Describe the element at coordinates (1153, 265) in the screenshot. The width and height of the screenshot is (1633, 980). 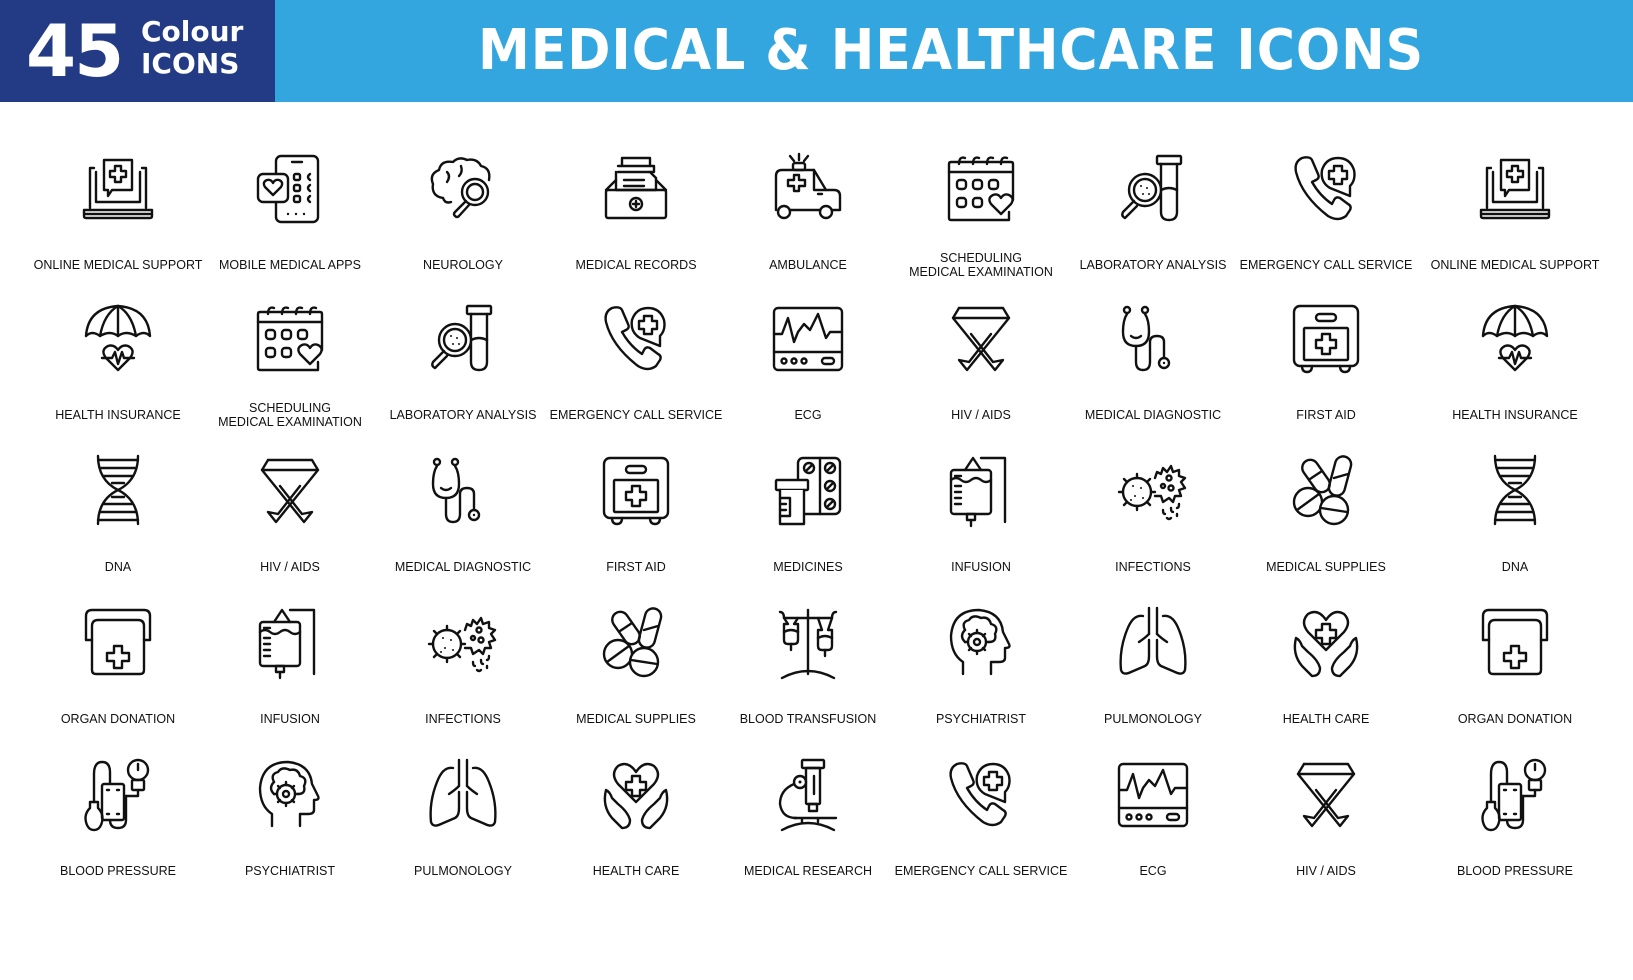
I see `icon-label: LABORATORY ANALYSIS` at that location.